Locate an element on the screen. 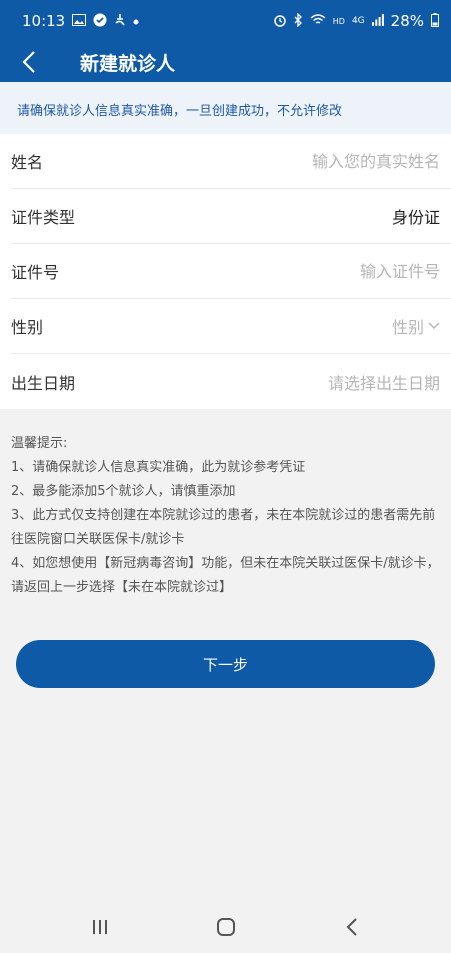  id-number-row: 证件号 is located at coordinates (231, 271).